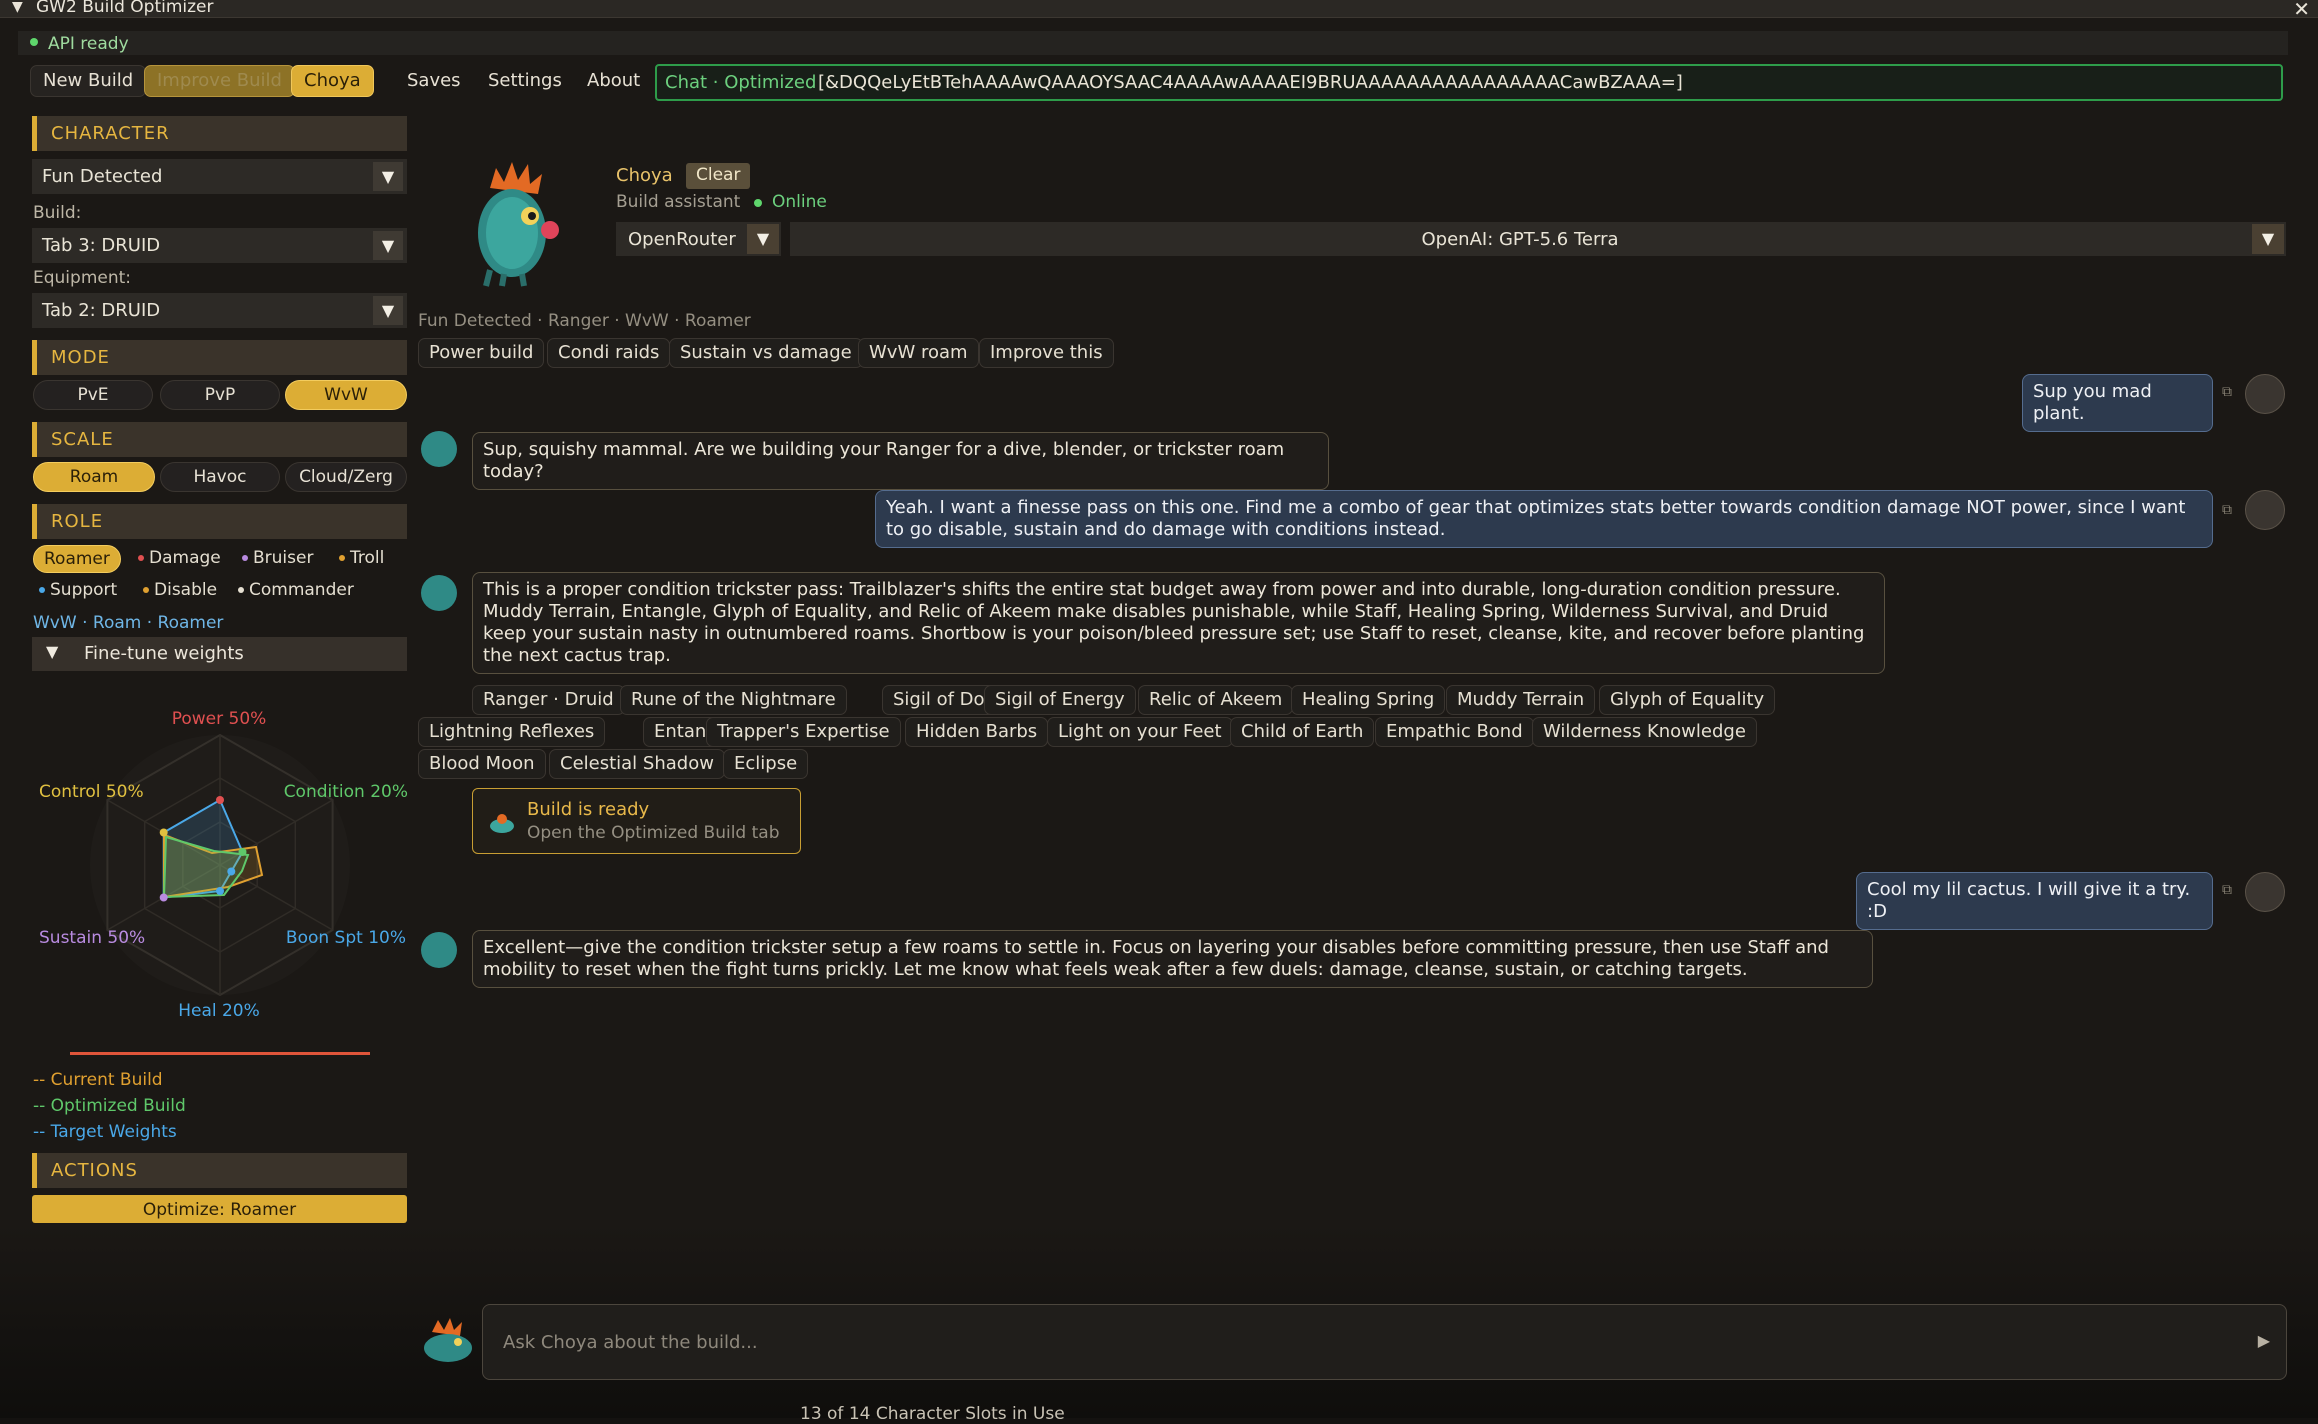  Describe the element at coordinates (434, 81) in the screenshot. I see `saves-button: Saves` at that location.